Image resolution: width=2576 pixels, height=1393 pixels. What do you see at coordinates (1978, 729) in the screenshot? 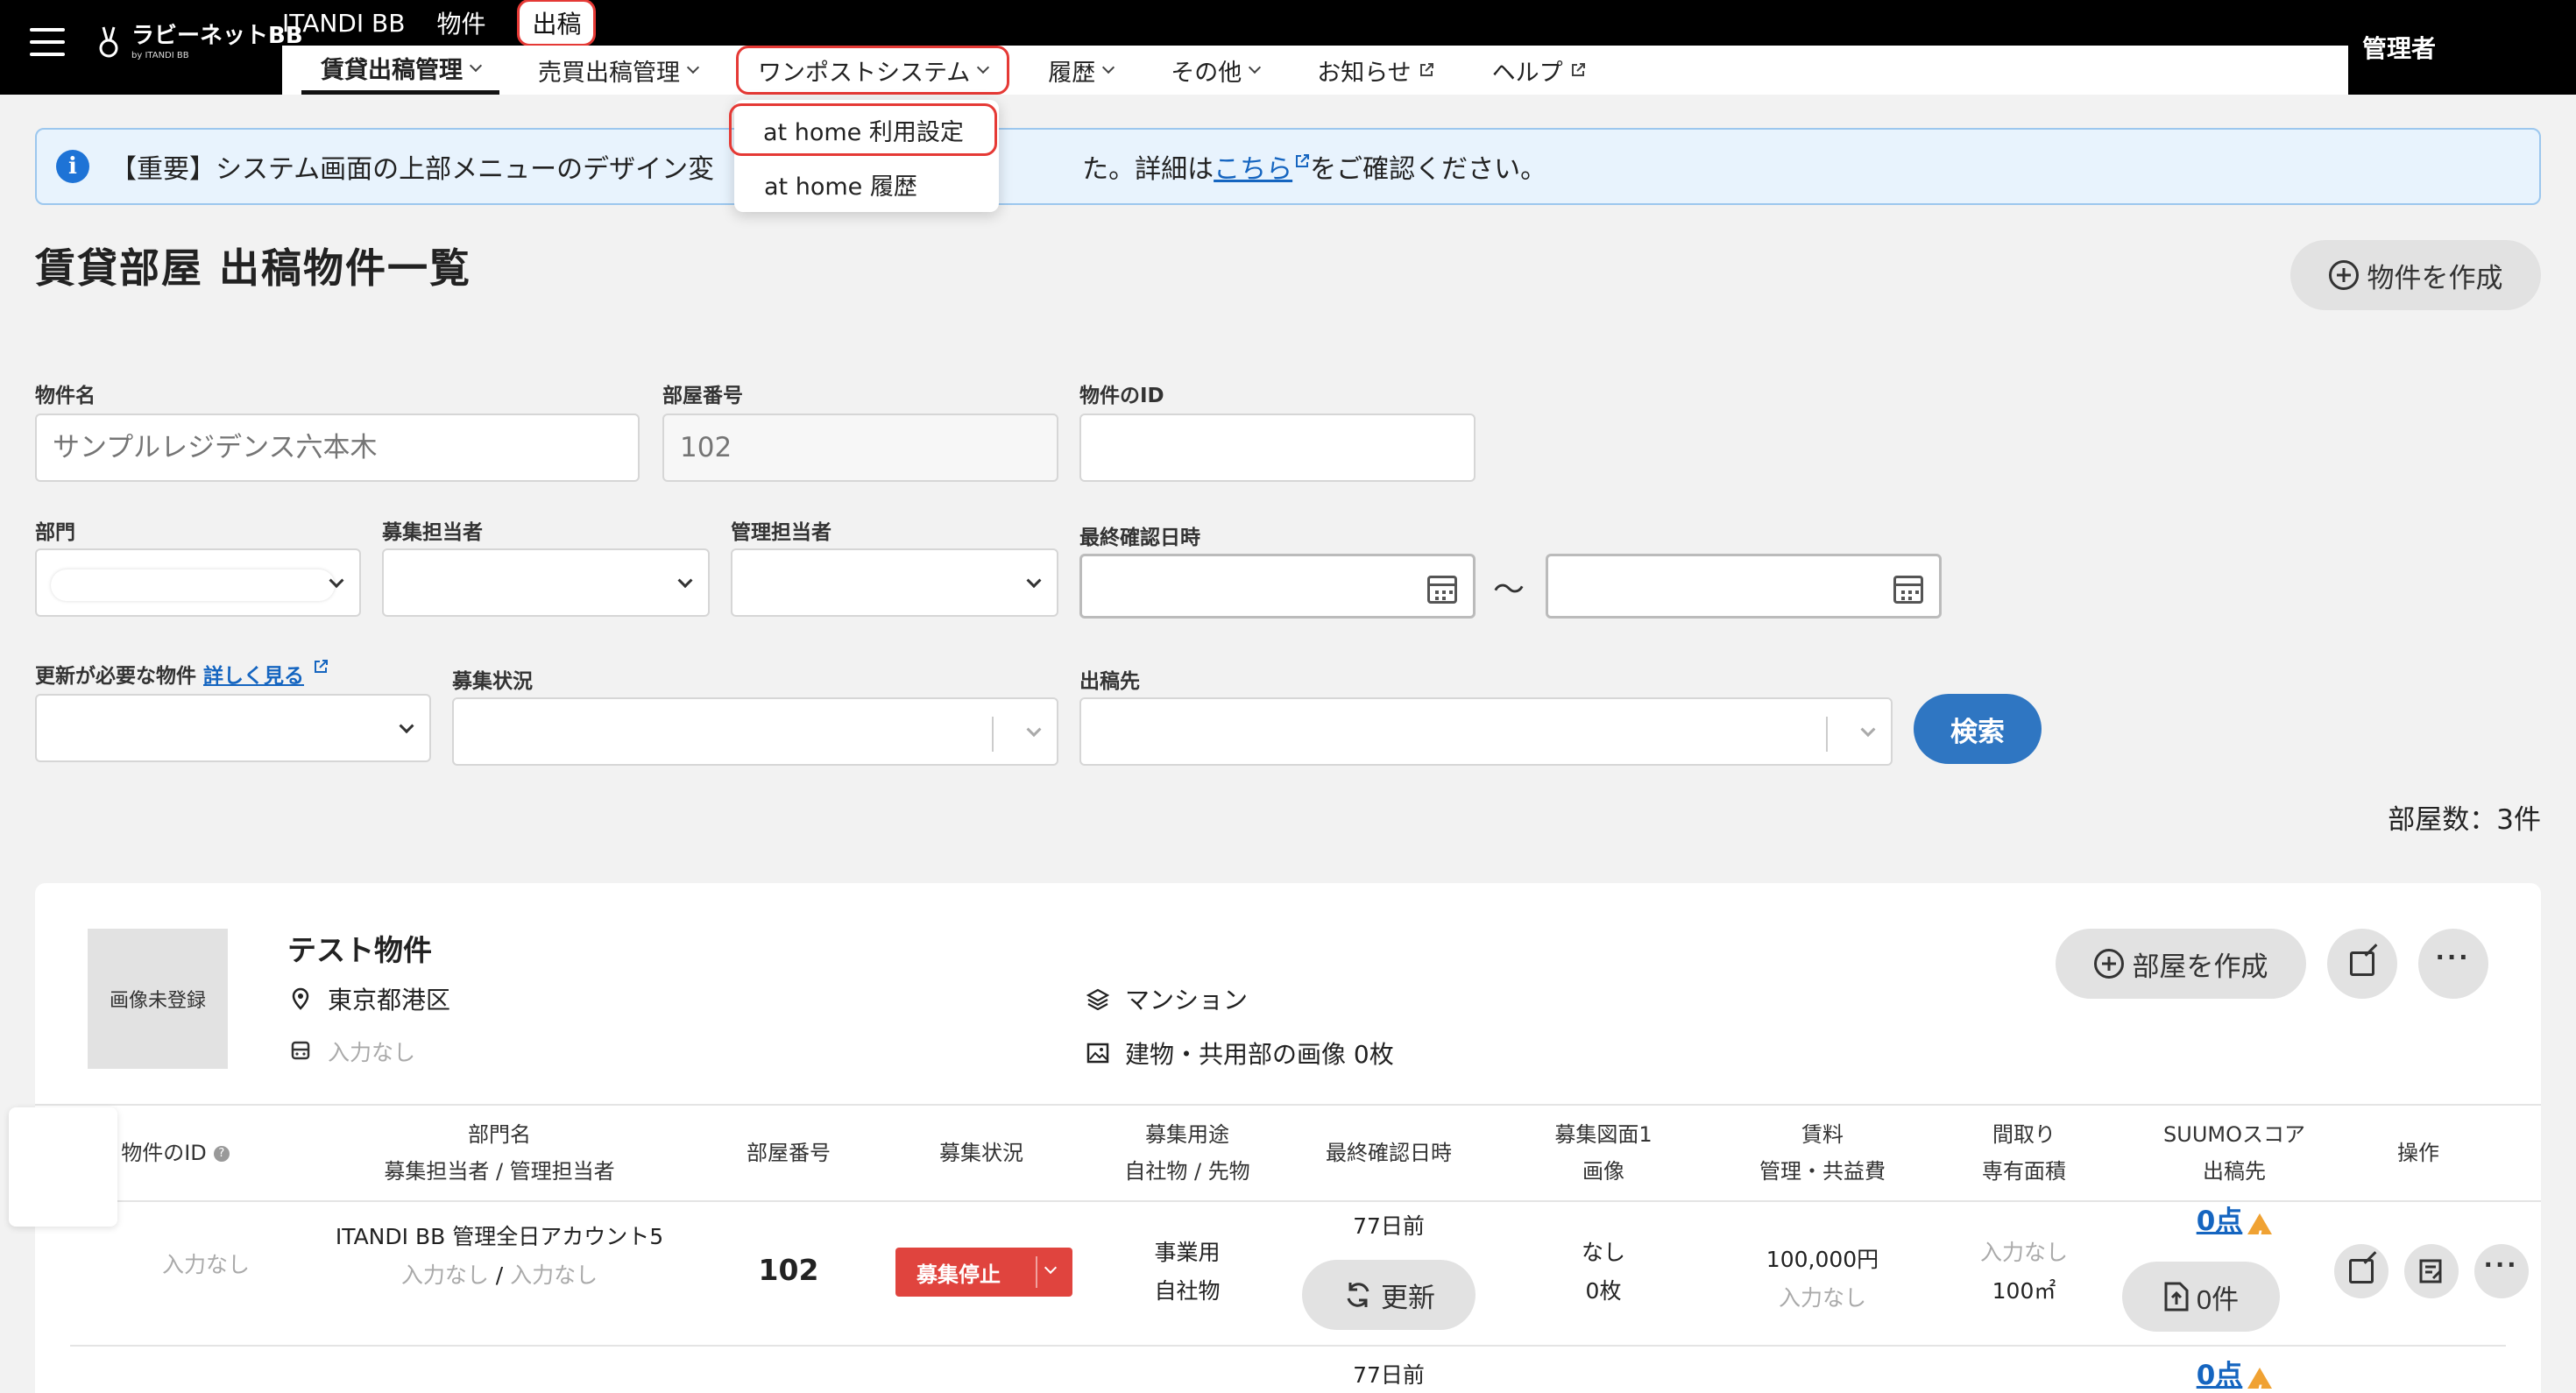
I see `search-button: 検索` at bounding box center [1978, 729].